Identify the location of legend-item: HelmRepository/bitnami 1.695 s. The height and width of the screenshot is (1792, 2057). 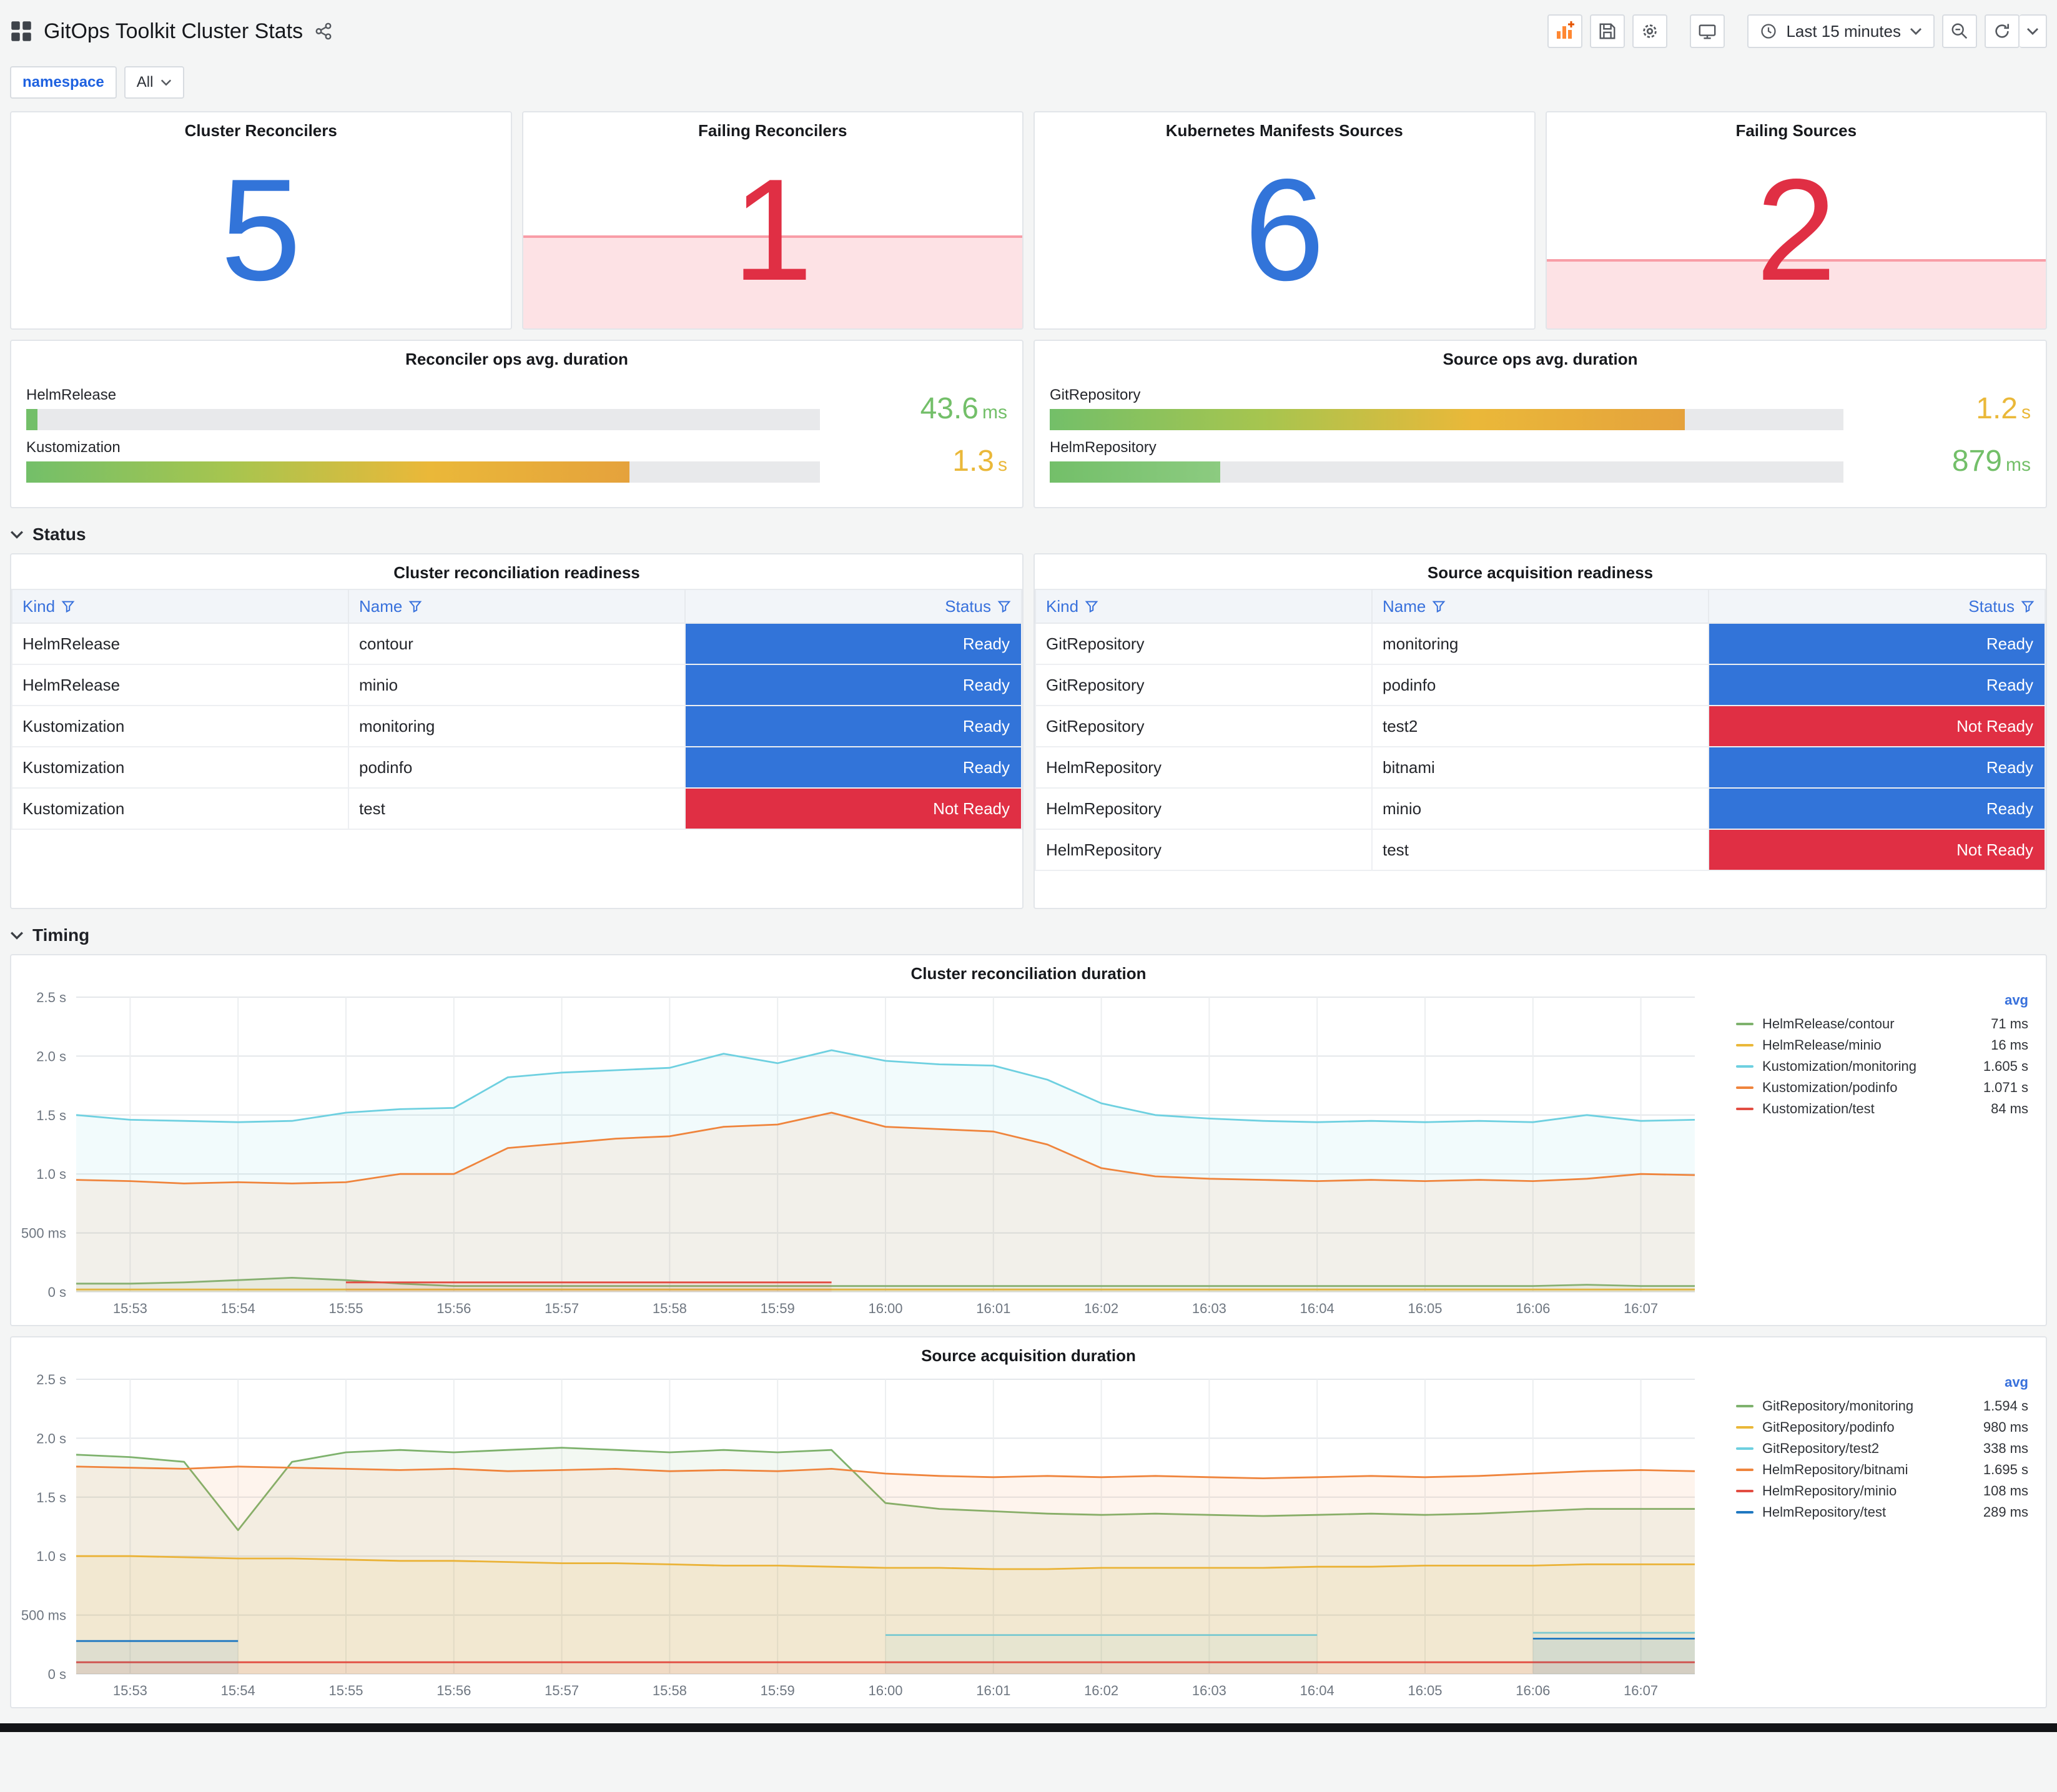
(1882, 1469).